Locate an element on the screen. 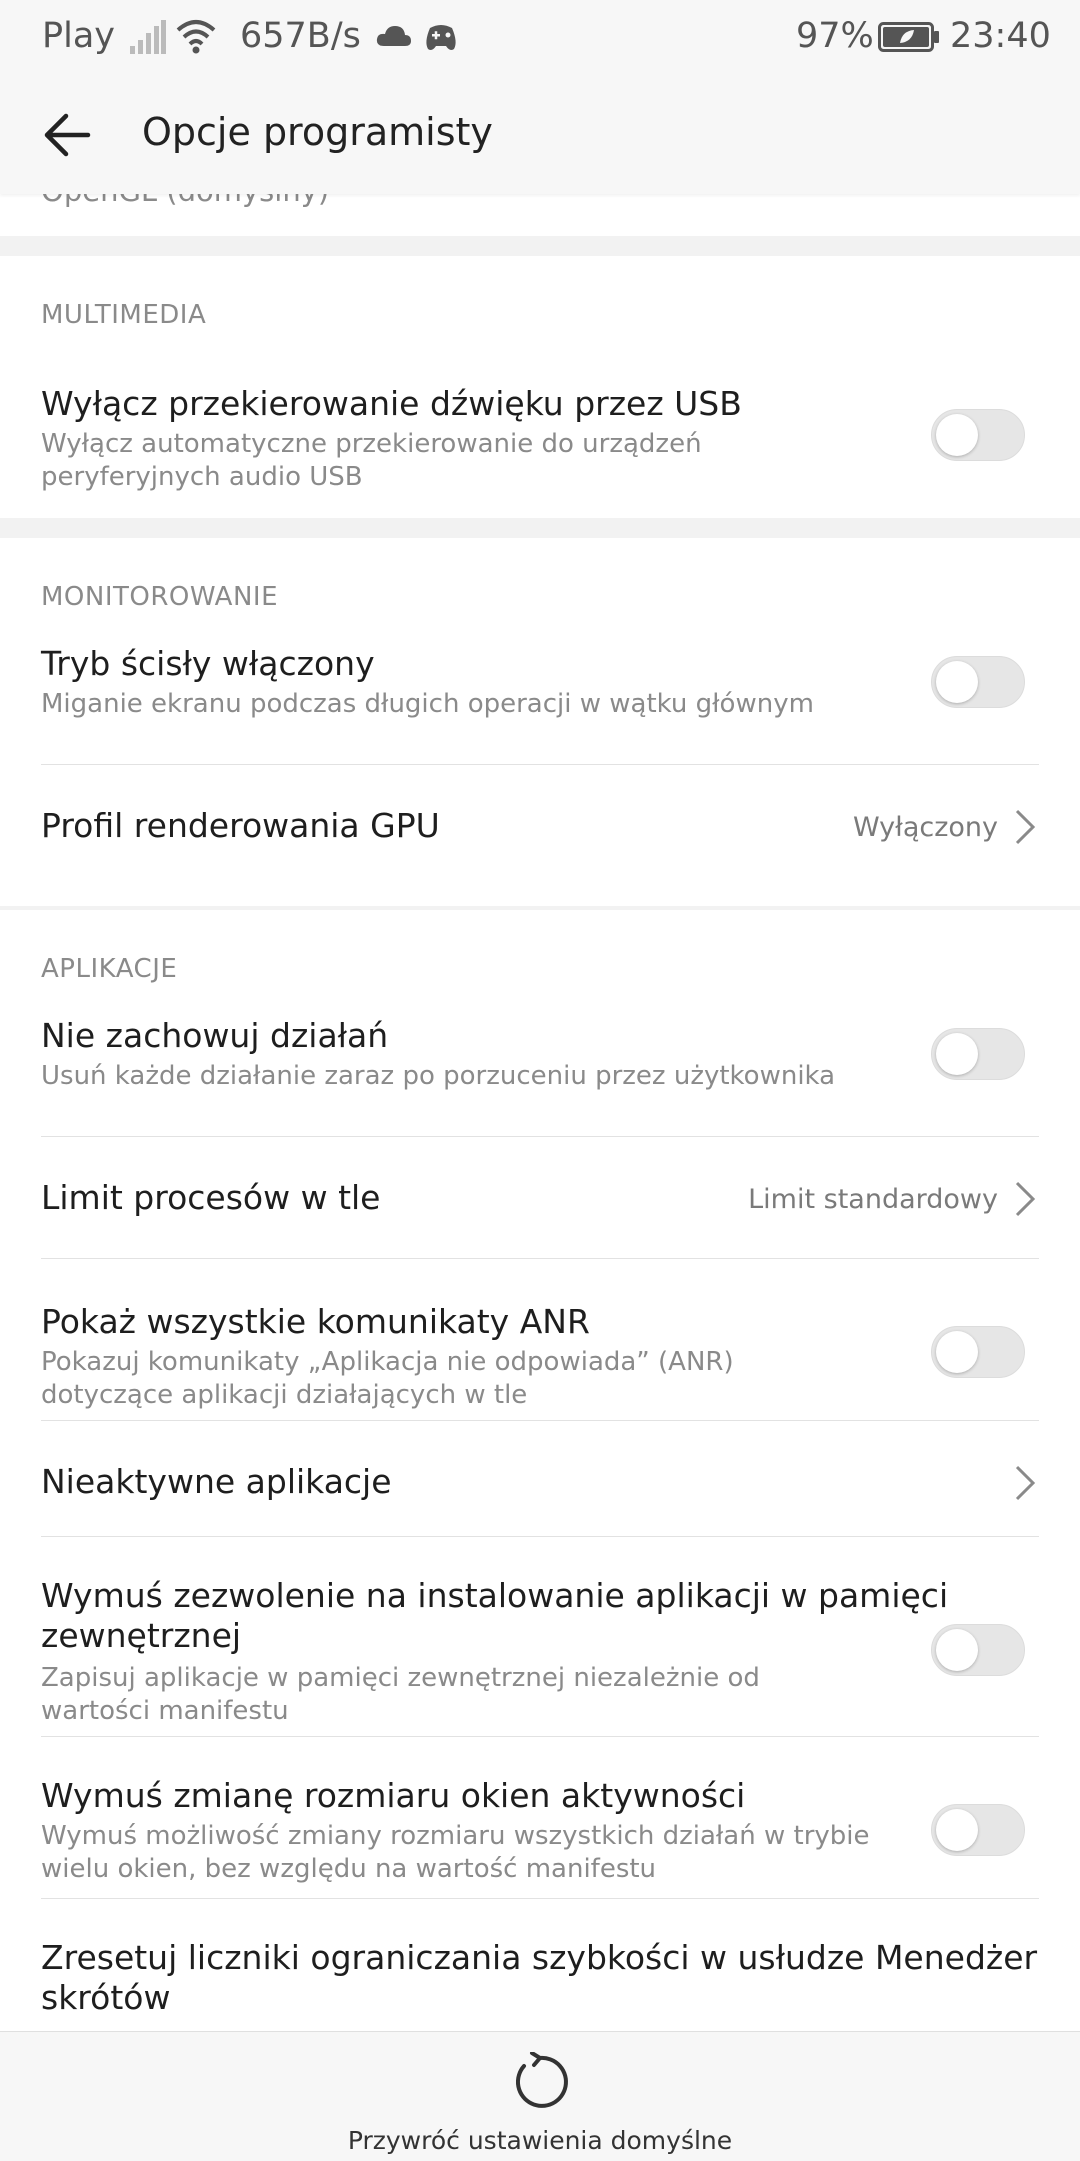 Image resolution: width=1080 pixels, height=2161 pixels. anr-toggle is located at coordinates (978, 1352).